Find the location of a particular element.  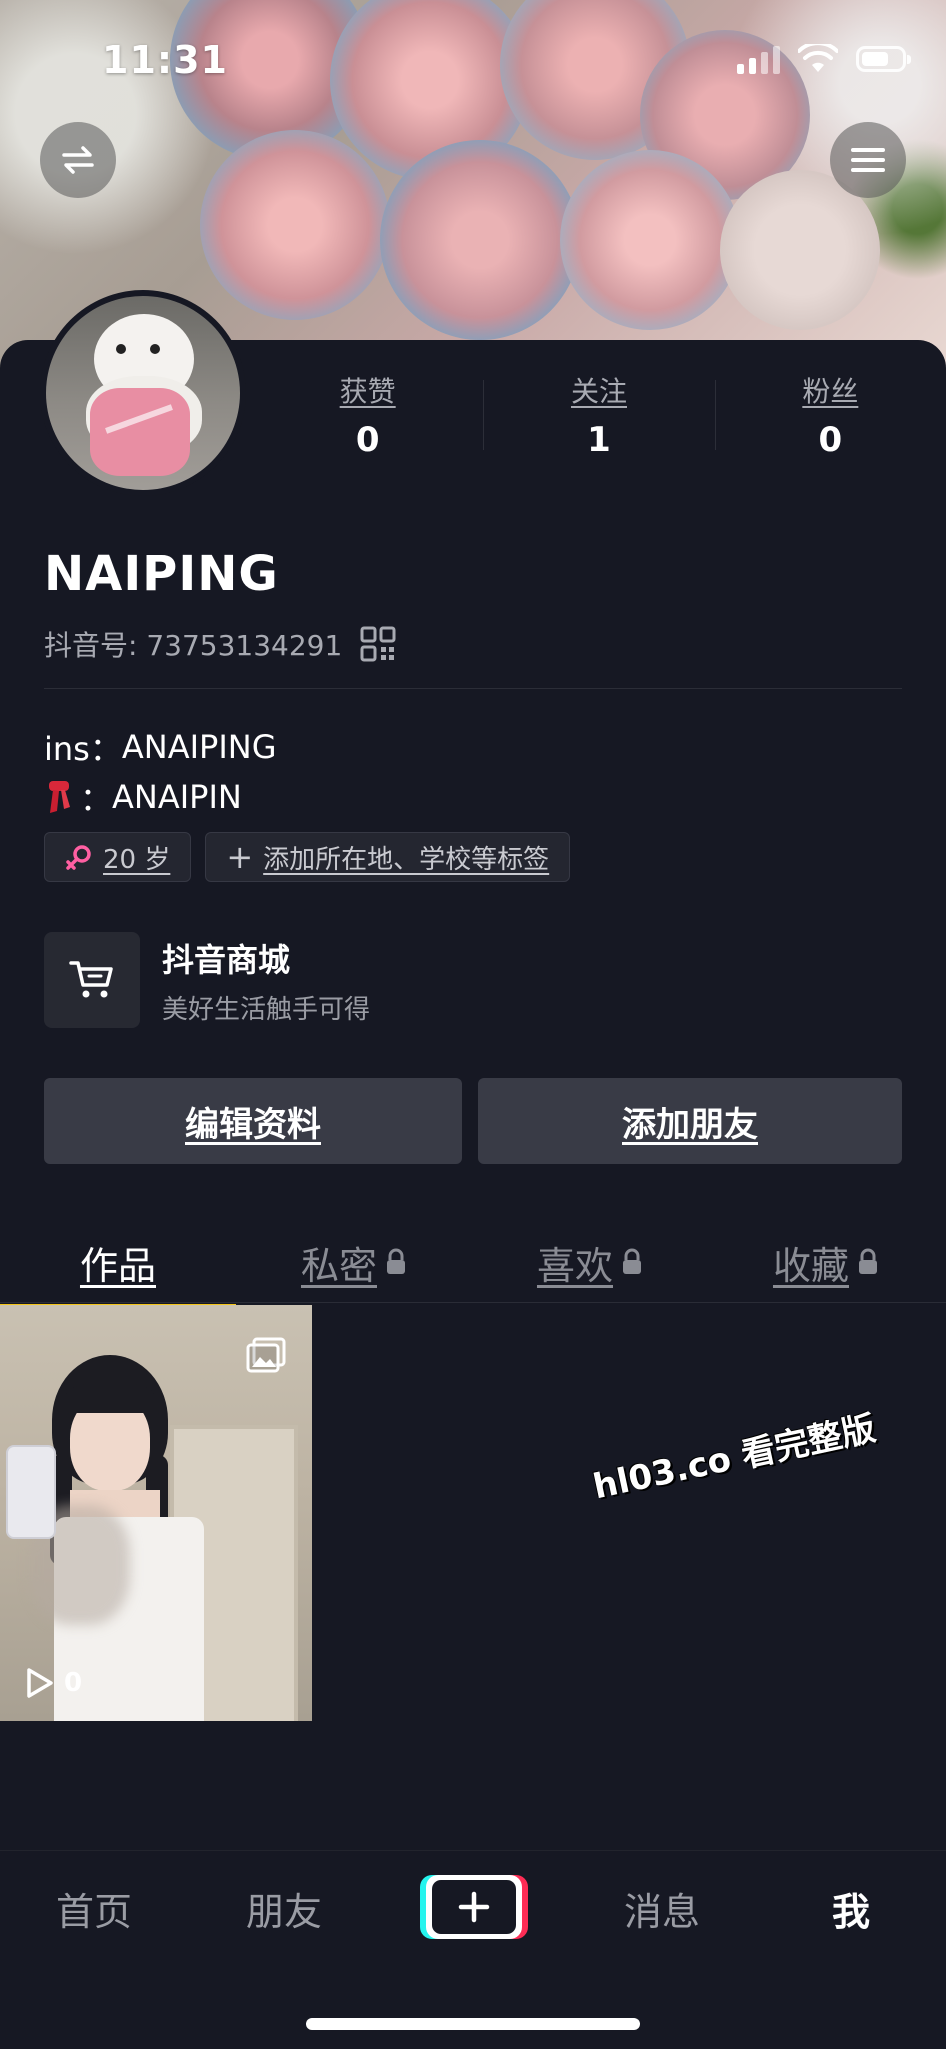

stat-label: 关注 is located at coordinates (598, 391).